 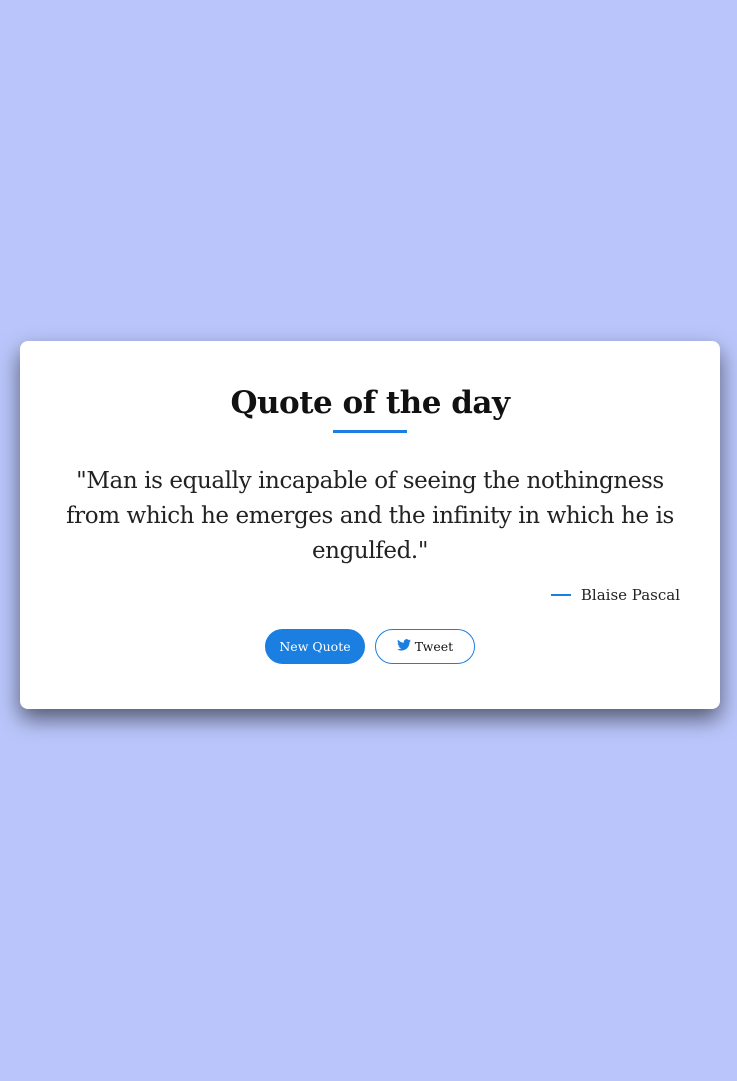 What do you see at coordinates (370, 431) in the screenshot?
I see `title-underline` at bounding box center [370, 431].